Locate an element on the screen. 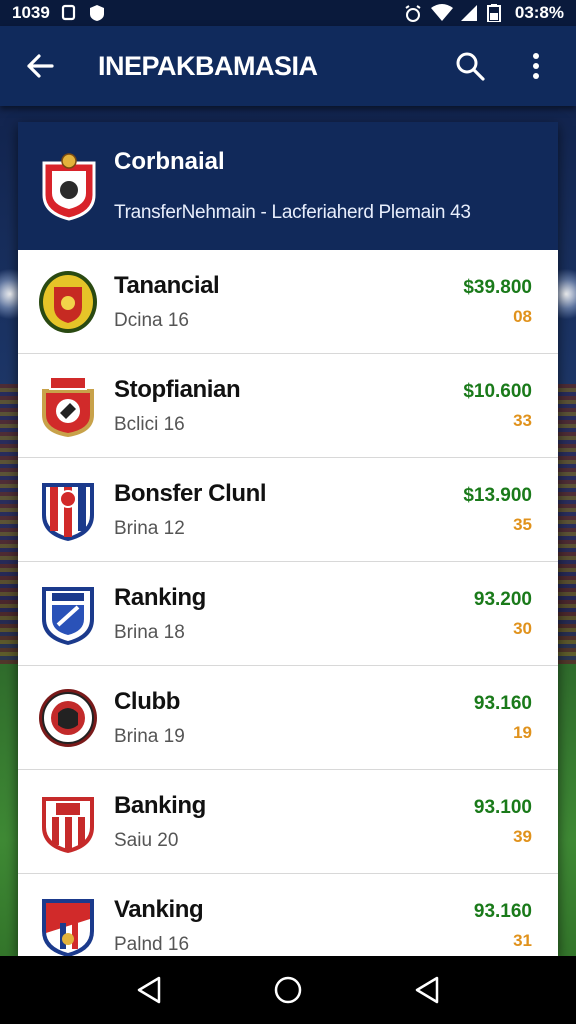 The height and width of the screenshot is (1024, 576). nav-recents-button is located at coordinates (427, 990).